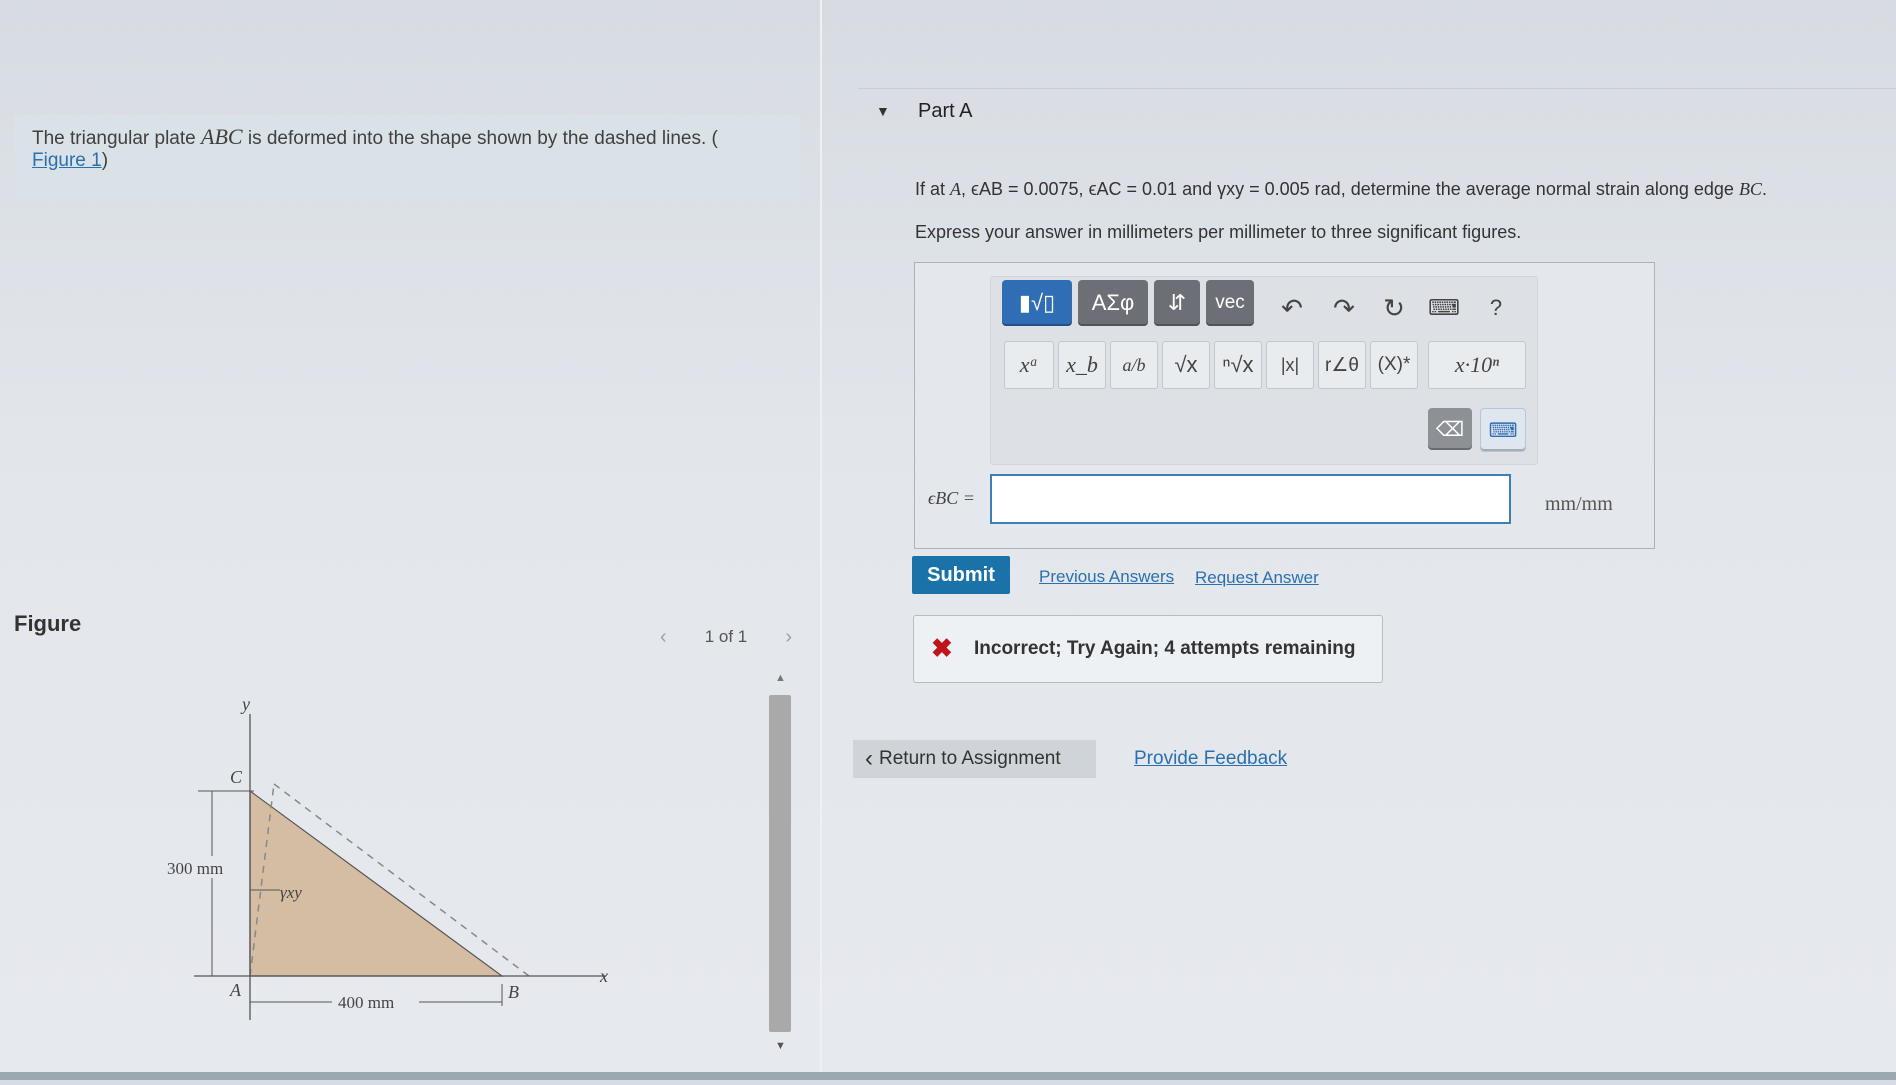  I want to click on point-a-label: A, so click(235, 990).